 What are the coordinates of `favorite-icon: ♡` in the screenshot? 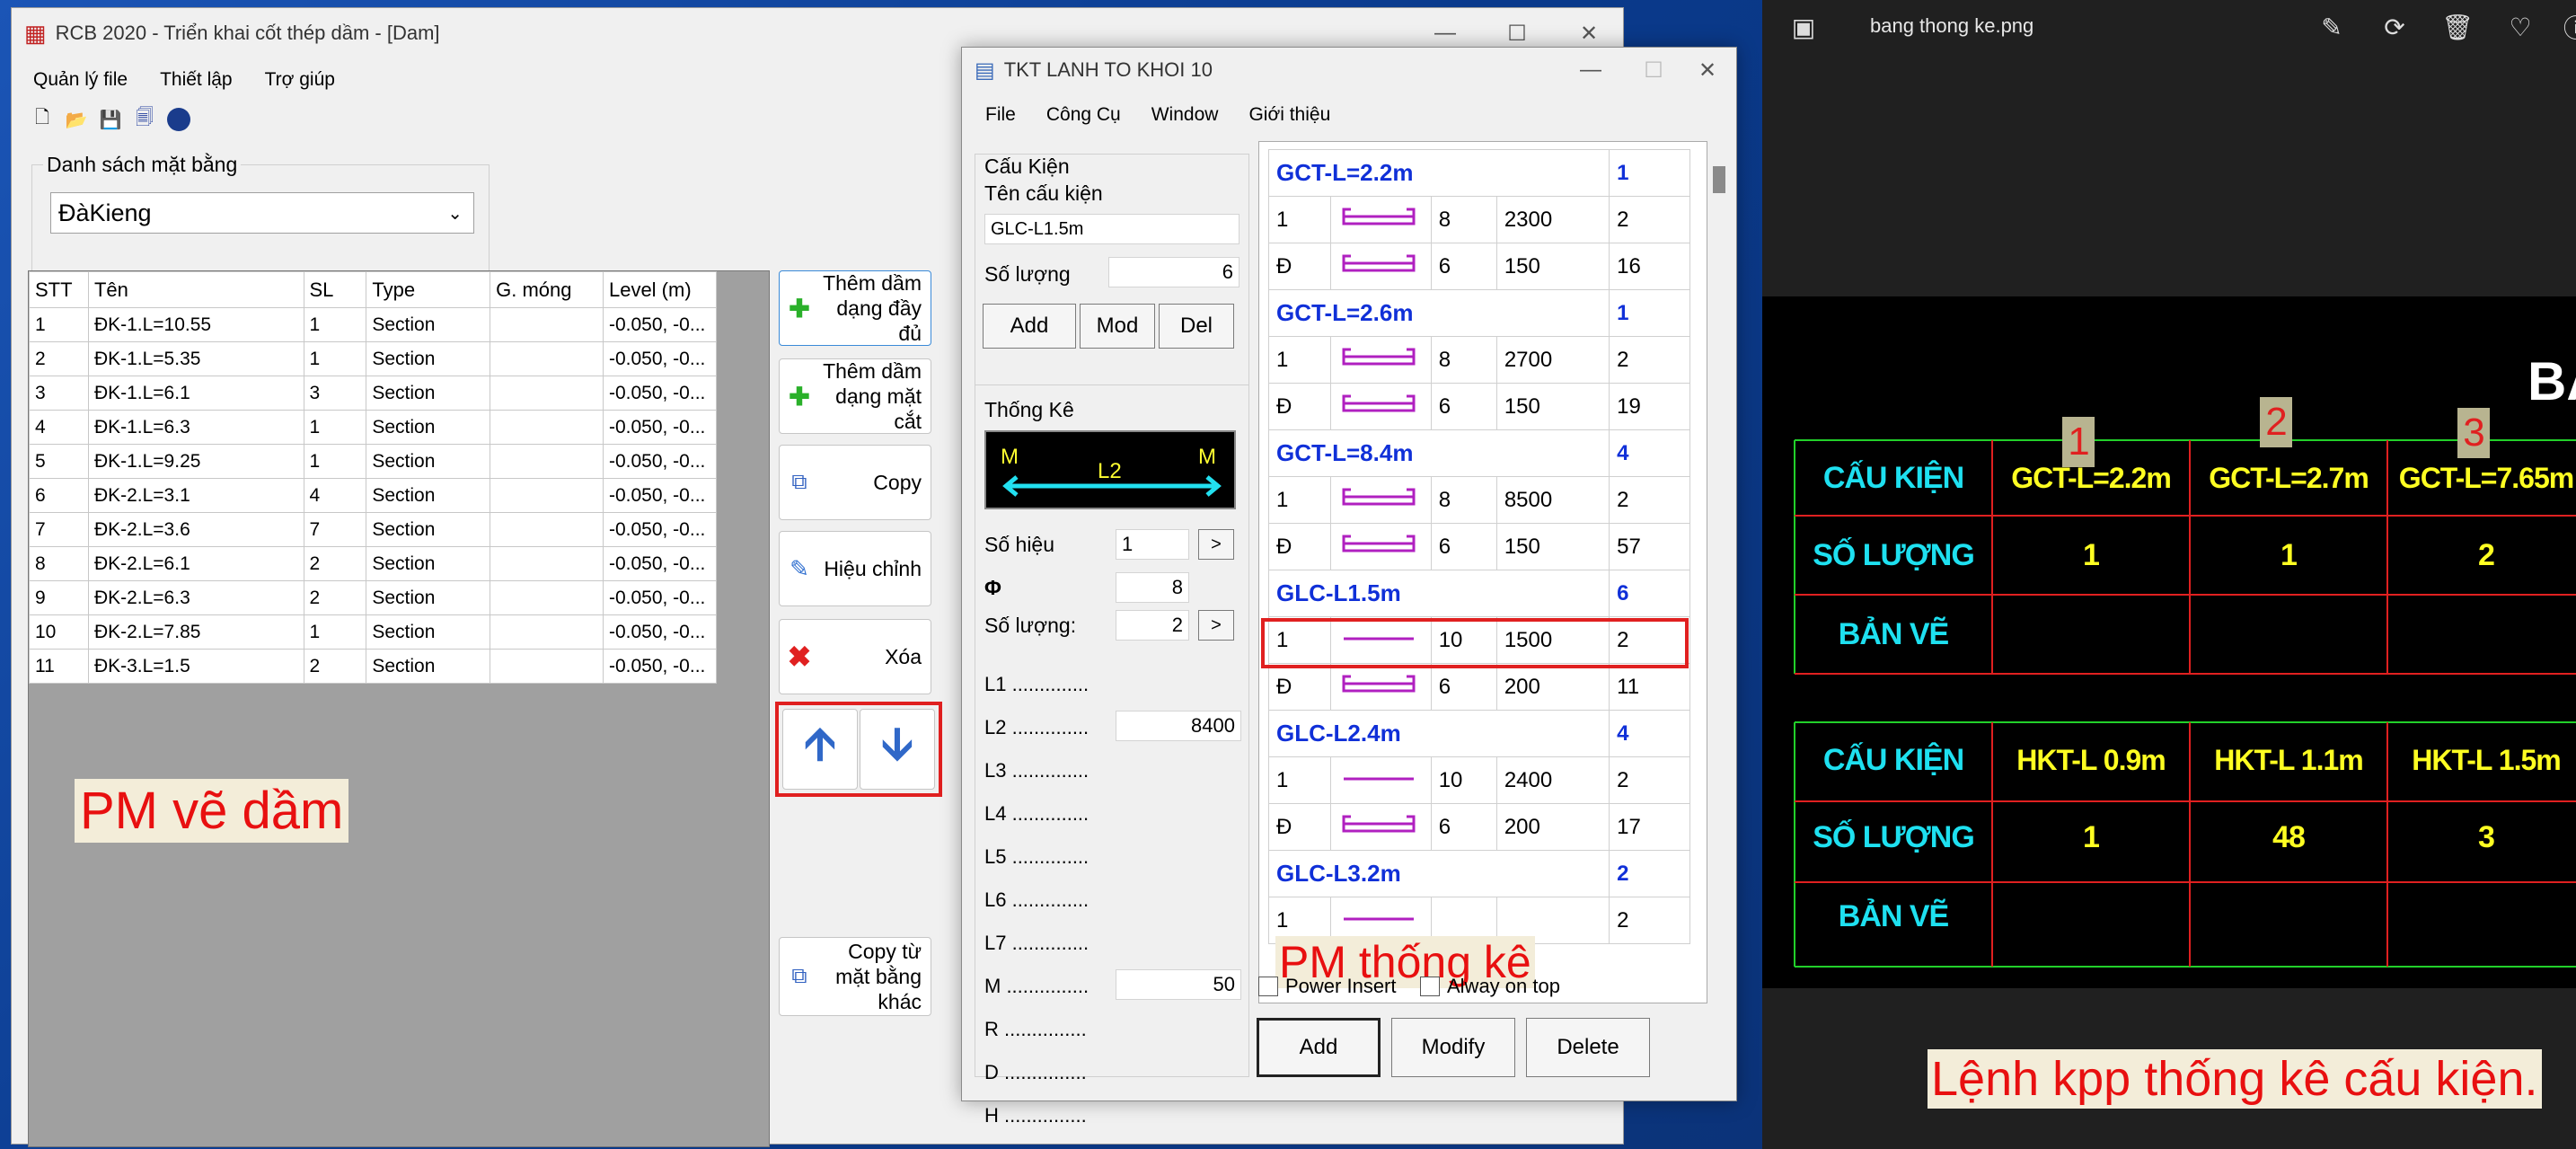 It's located at (2520, 27).